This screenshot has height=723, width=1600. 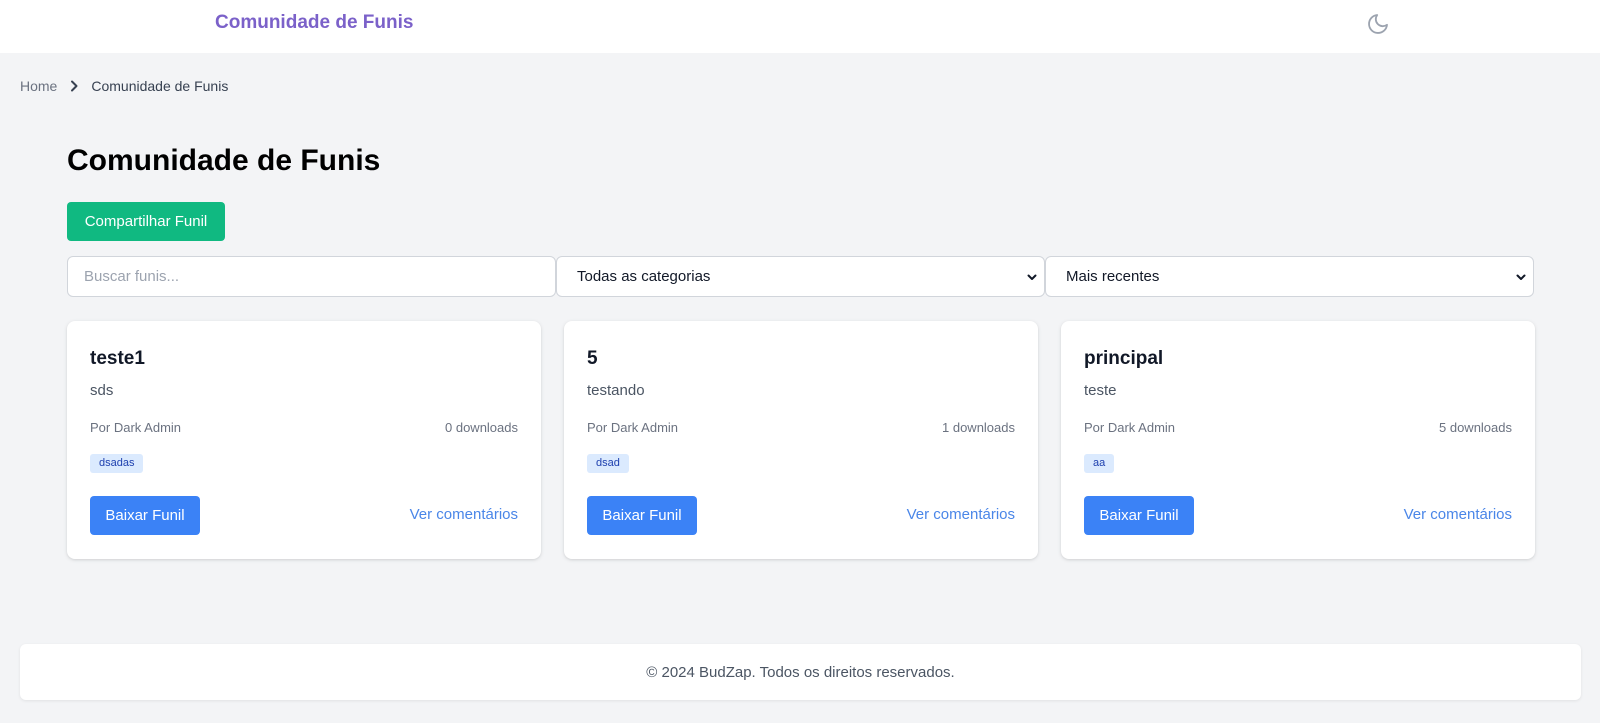 What do you see at coordinates (311, 276) in the screenshot?
I see `search-input` at bounding box center [311, 276].